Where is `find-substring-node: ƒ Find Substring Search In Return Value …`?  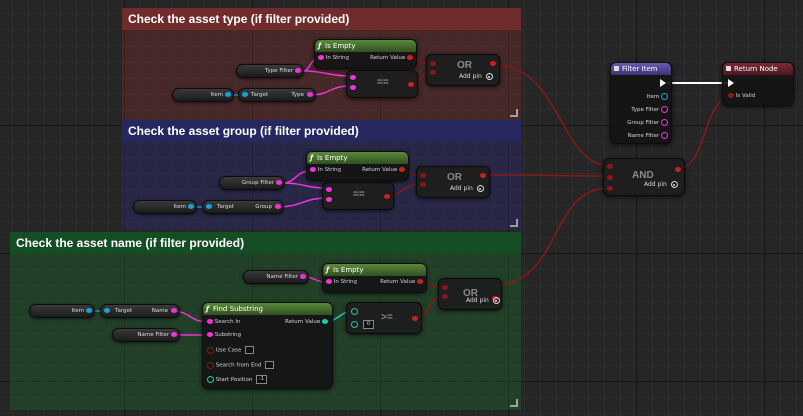
find-substring-node: ƒ Find Substring Search In Return Value … is located at coordinates (267, 345).